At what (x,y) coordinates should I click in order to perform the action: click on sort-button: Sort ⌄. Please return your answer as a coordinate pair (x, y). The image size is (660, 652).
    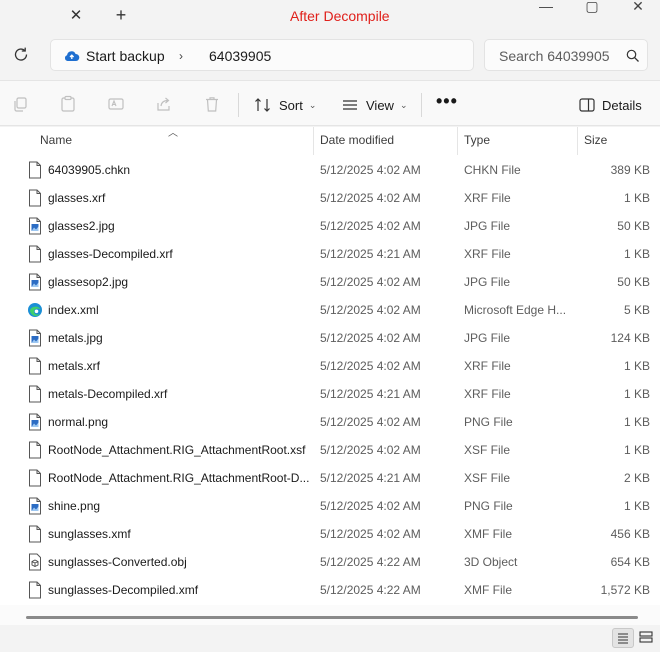
    Looking at the image, I should click on (285, 105).